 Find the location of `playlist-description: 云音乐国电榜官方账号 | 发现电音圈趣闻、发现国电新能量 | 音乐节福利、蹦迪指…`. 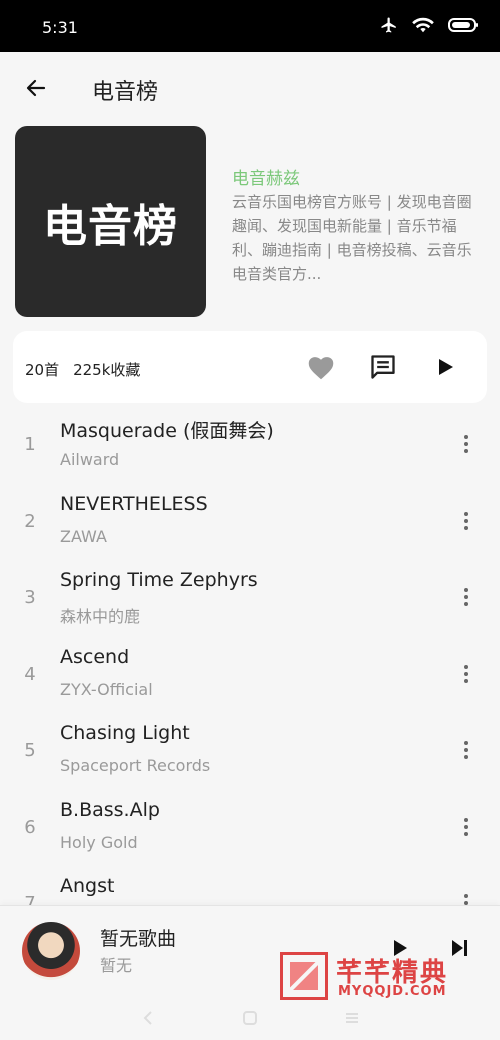

playlist-description: 云音乐国电榜官方账号 | 发现电音圈趣闻、发现国电新能量 | 音乐节福利、蹦迪指… is located at coordinates (355, 238).